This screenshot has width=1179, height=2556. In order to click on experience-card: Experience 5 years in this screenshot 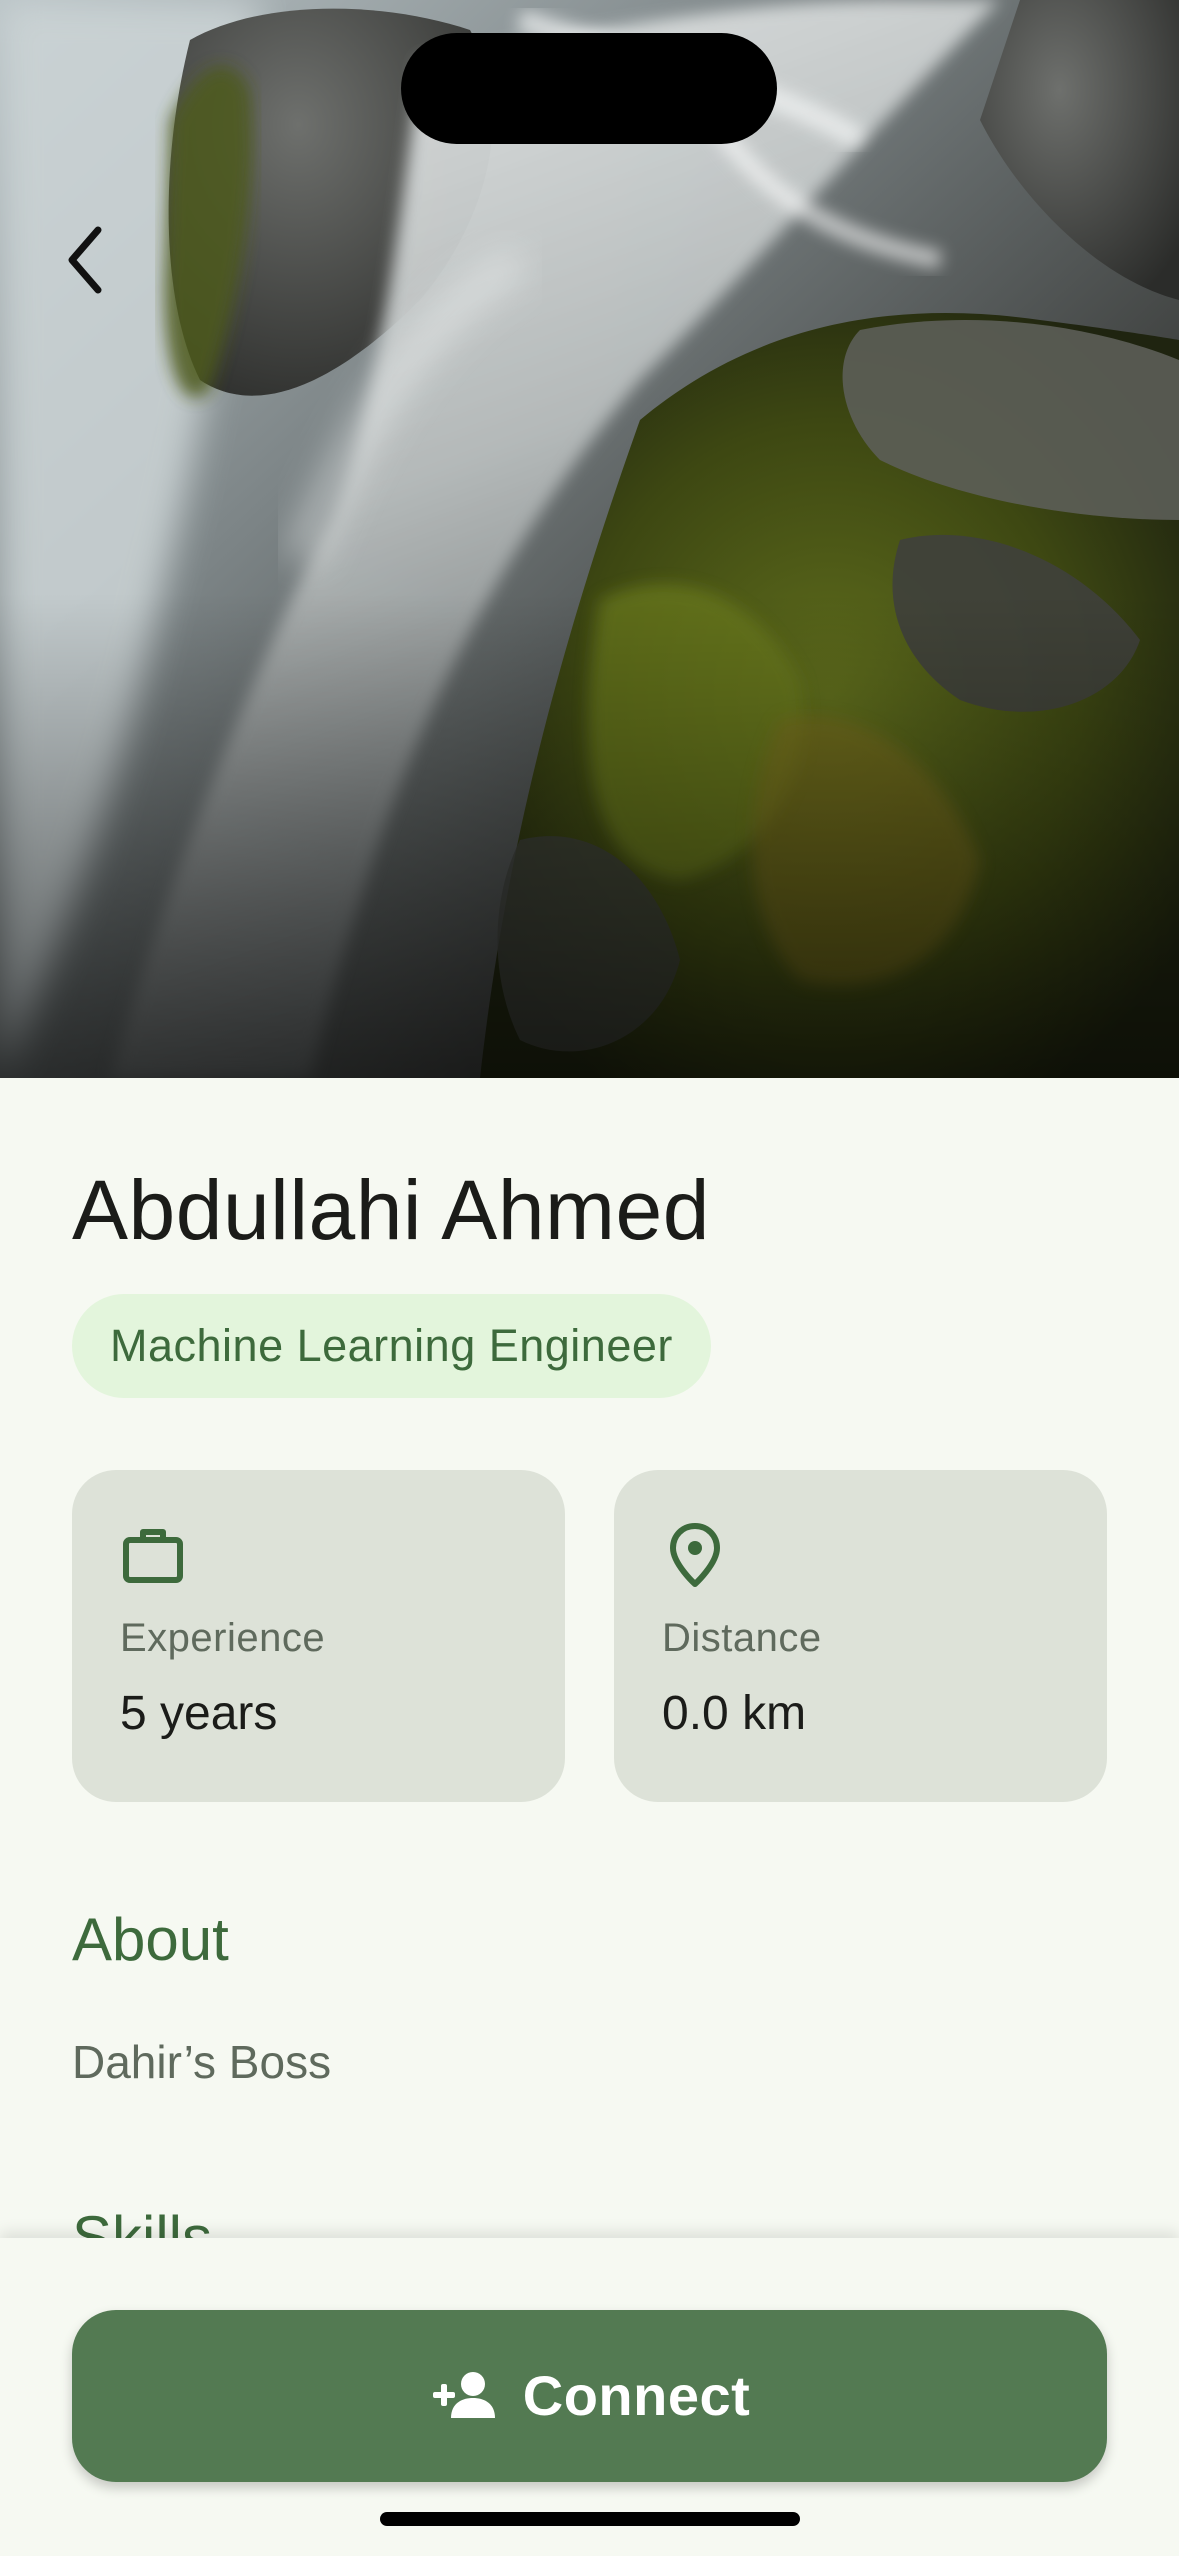, I will do `click(318, 1636)`.